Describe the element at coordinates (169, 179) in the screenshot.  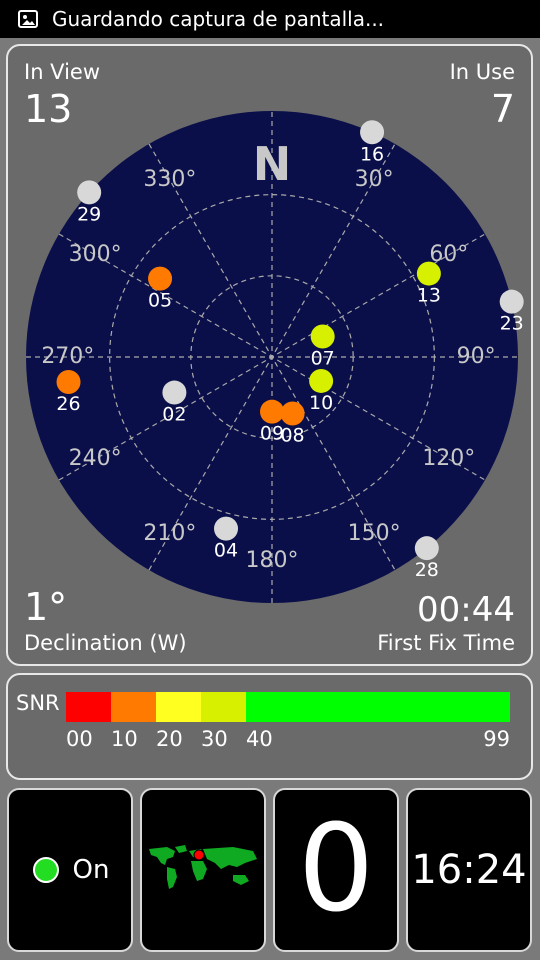
I see `bearing-label: 330°` at that location.